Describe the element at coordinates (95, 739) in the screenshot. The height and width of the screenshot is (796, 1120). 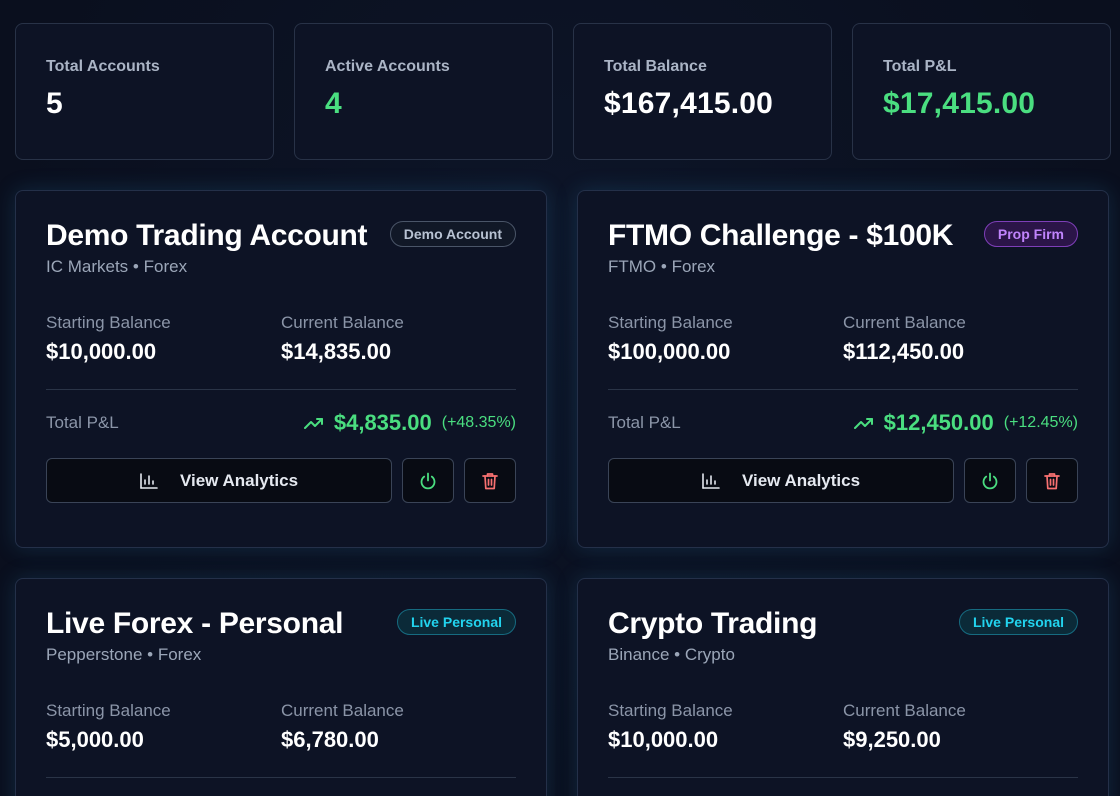
I see `starting-balance-value: $5,000.00` at that location.